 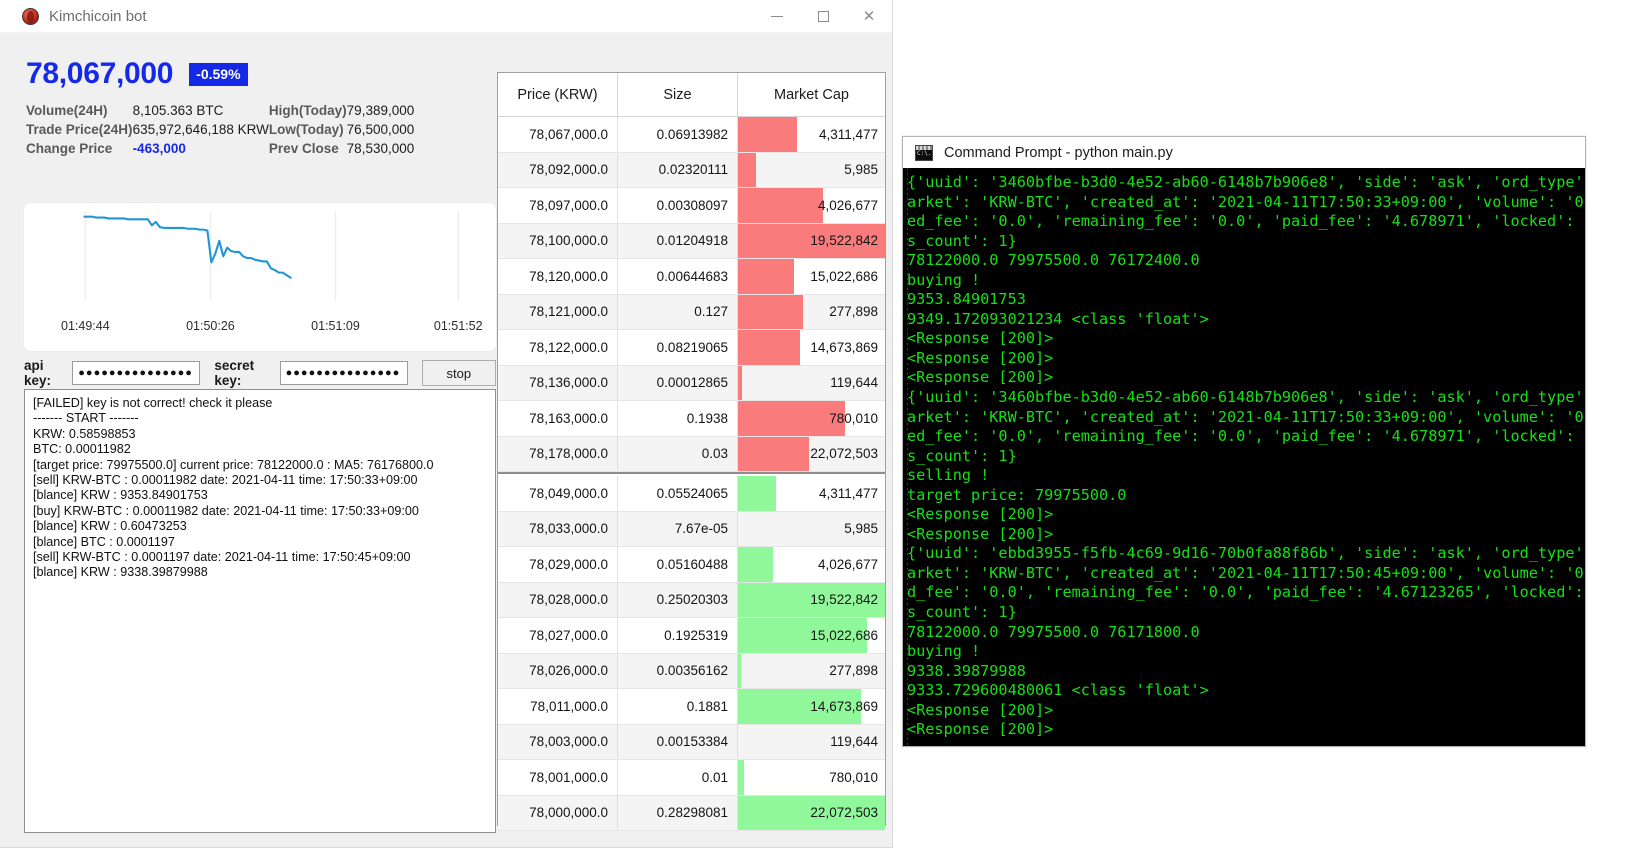 What do you see at coordinates (869, 16) in the screenshot?
I see `close-button: ✕` at bounding box center [869, 16].